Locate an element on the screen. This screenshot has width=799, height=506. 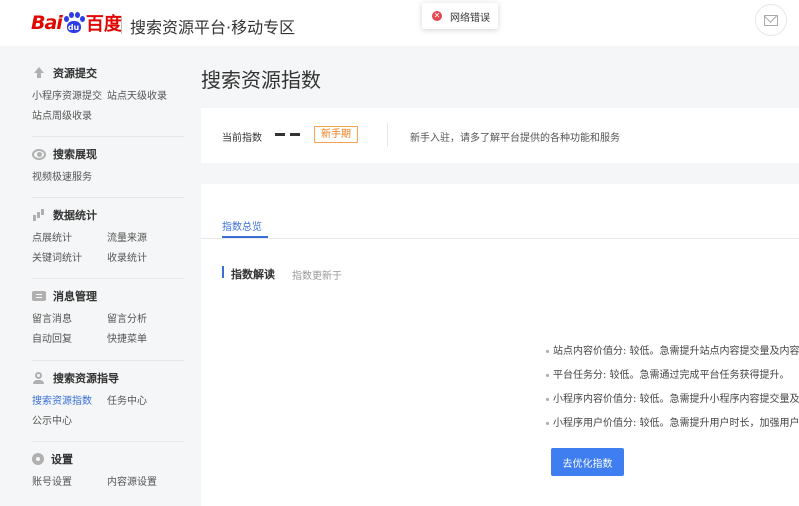
sidebar-group-label: 消息管理 is located at coordinates (75, 296).